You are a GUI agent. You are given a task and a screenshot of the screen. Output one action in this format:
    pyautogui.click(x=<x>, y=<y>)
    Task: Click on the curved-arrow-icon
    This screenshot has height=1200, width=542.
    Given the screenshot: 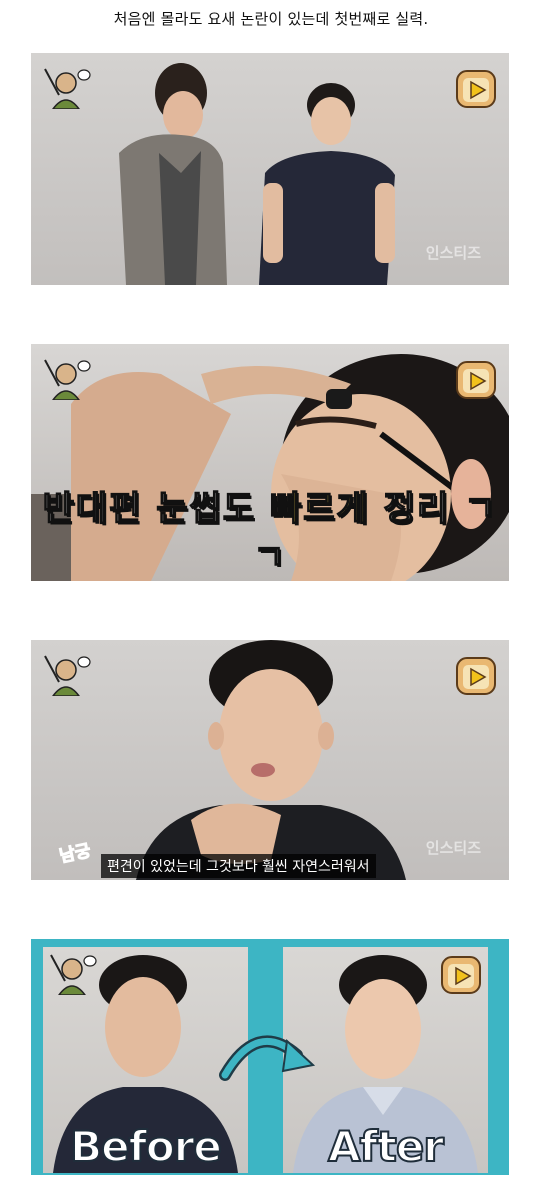 What is the action you would take?
    pyautogui.click(x=267, y=1058)
    